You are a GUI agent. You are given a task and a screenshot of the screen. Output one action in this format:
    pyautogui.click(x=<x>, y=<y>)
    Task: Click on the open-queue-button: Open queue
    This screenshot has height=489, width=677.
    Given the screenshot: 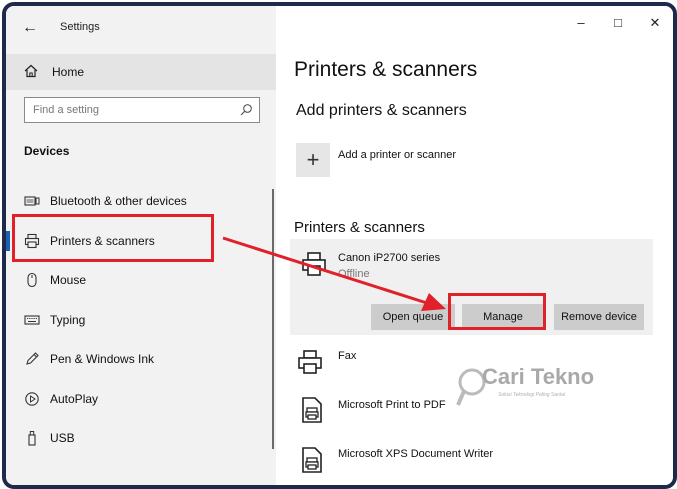 What is the action you would take?
    pyautogui.click(x=413, y=317)
    